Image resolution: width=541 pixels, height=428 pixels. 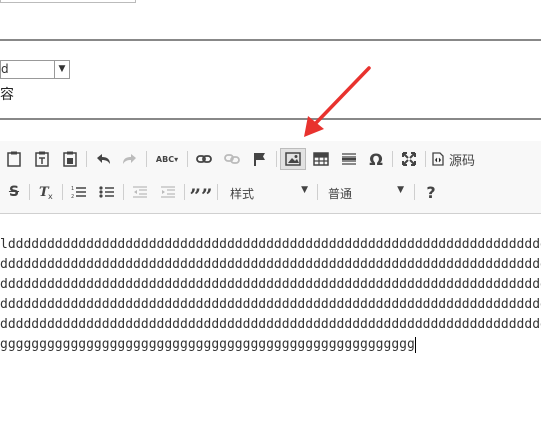 I want to click on remove-format-icon: Tx, so click(x=46, y=192).